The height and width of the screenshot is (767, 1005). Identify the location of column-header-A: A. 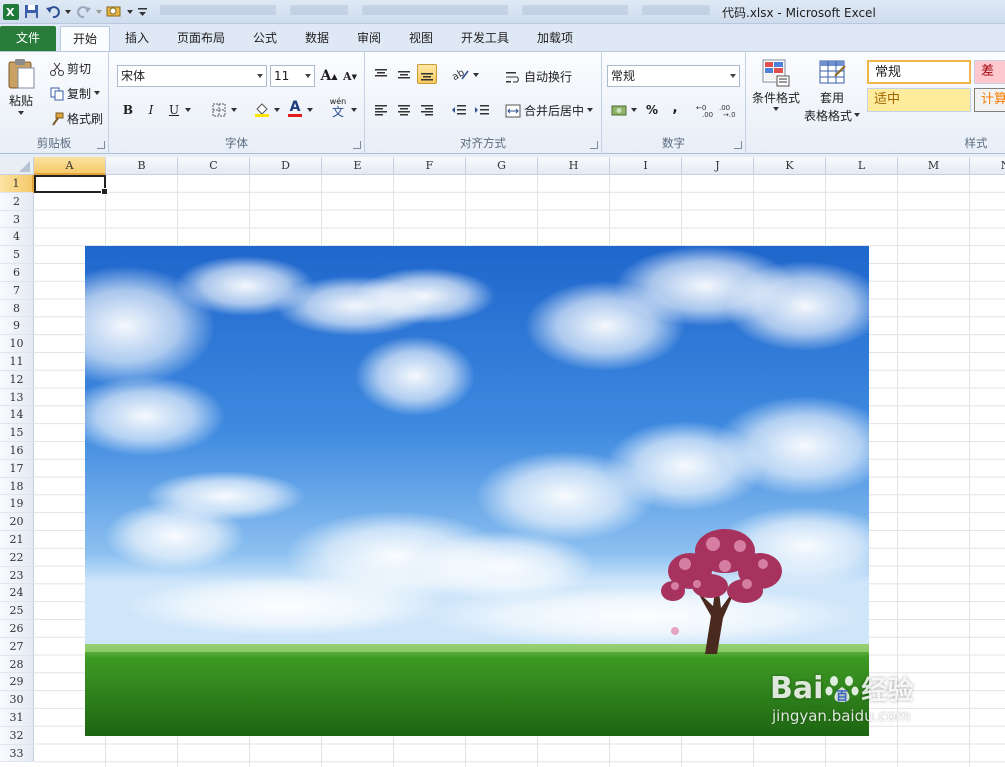
(70, 166).